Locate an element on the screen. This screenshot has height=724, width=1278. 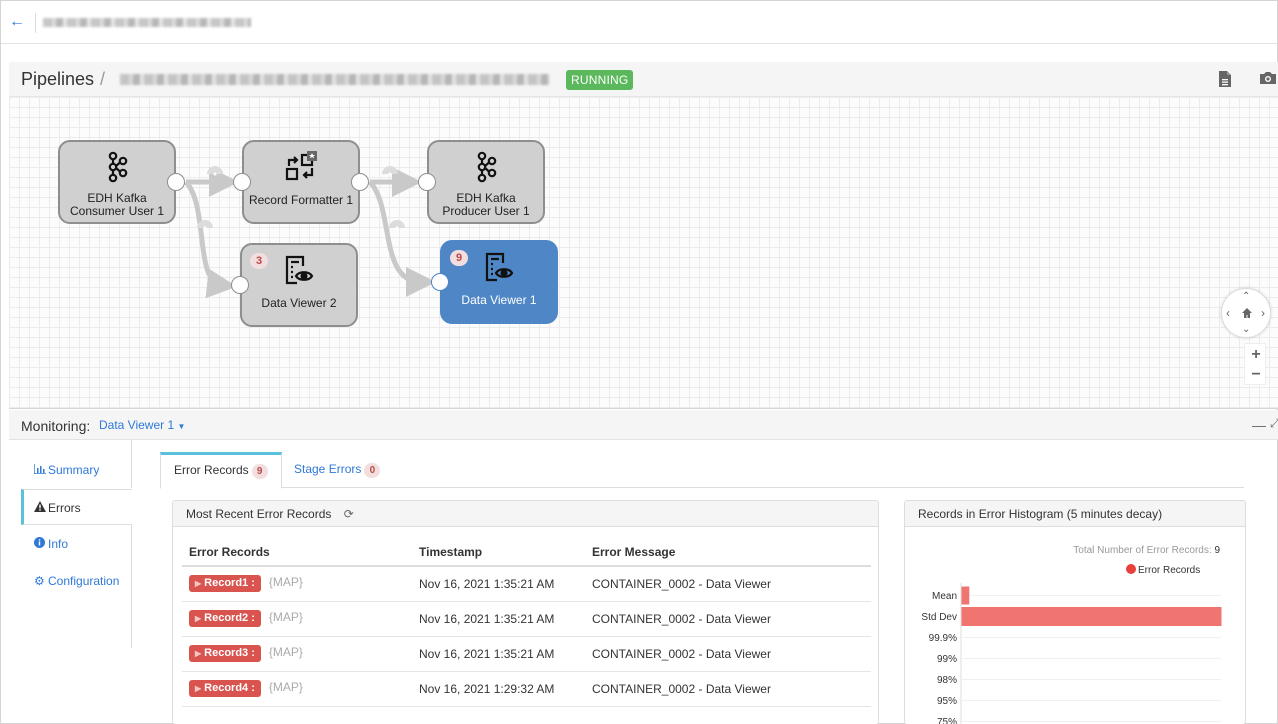
stage-label: Data Viewer 2 is located at coordinates (299, 303).